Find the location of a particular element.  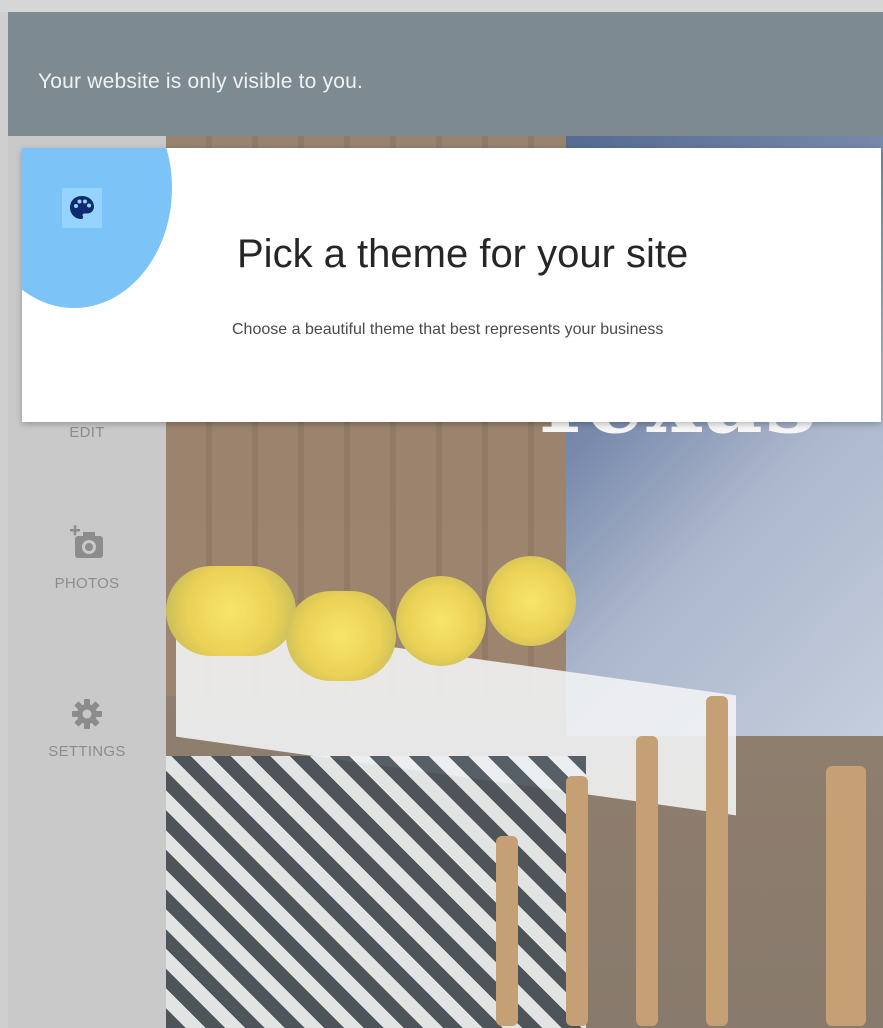

sidebar-item-edit: EDIT is located at coordinates (87, 432).